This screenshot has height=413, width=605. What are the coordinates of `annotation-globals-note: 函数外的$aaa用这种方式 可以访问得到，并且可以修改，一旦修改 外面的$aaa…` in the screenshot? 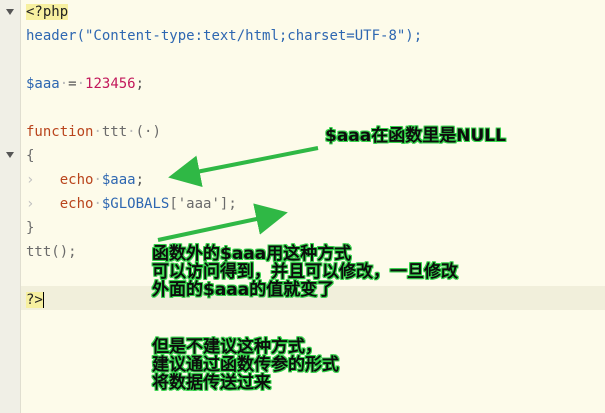 It's located at (305, 272).